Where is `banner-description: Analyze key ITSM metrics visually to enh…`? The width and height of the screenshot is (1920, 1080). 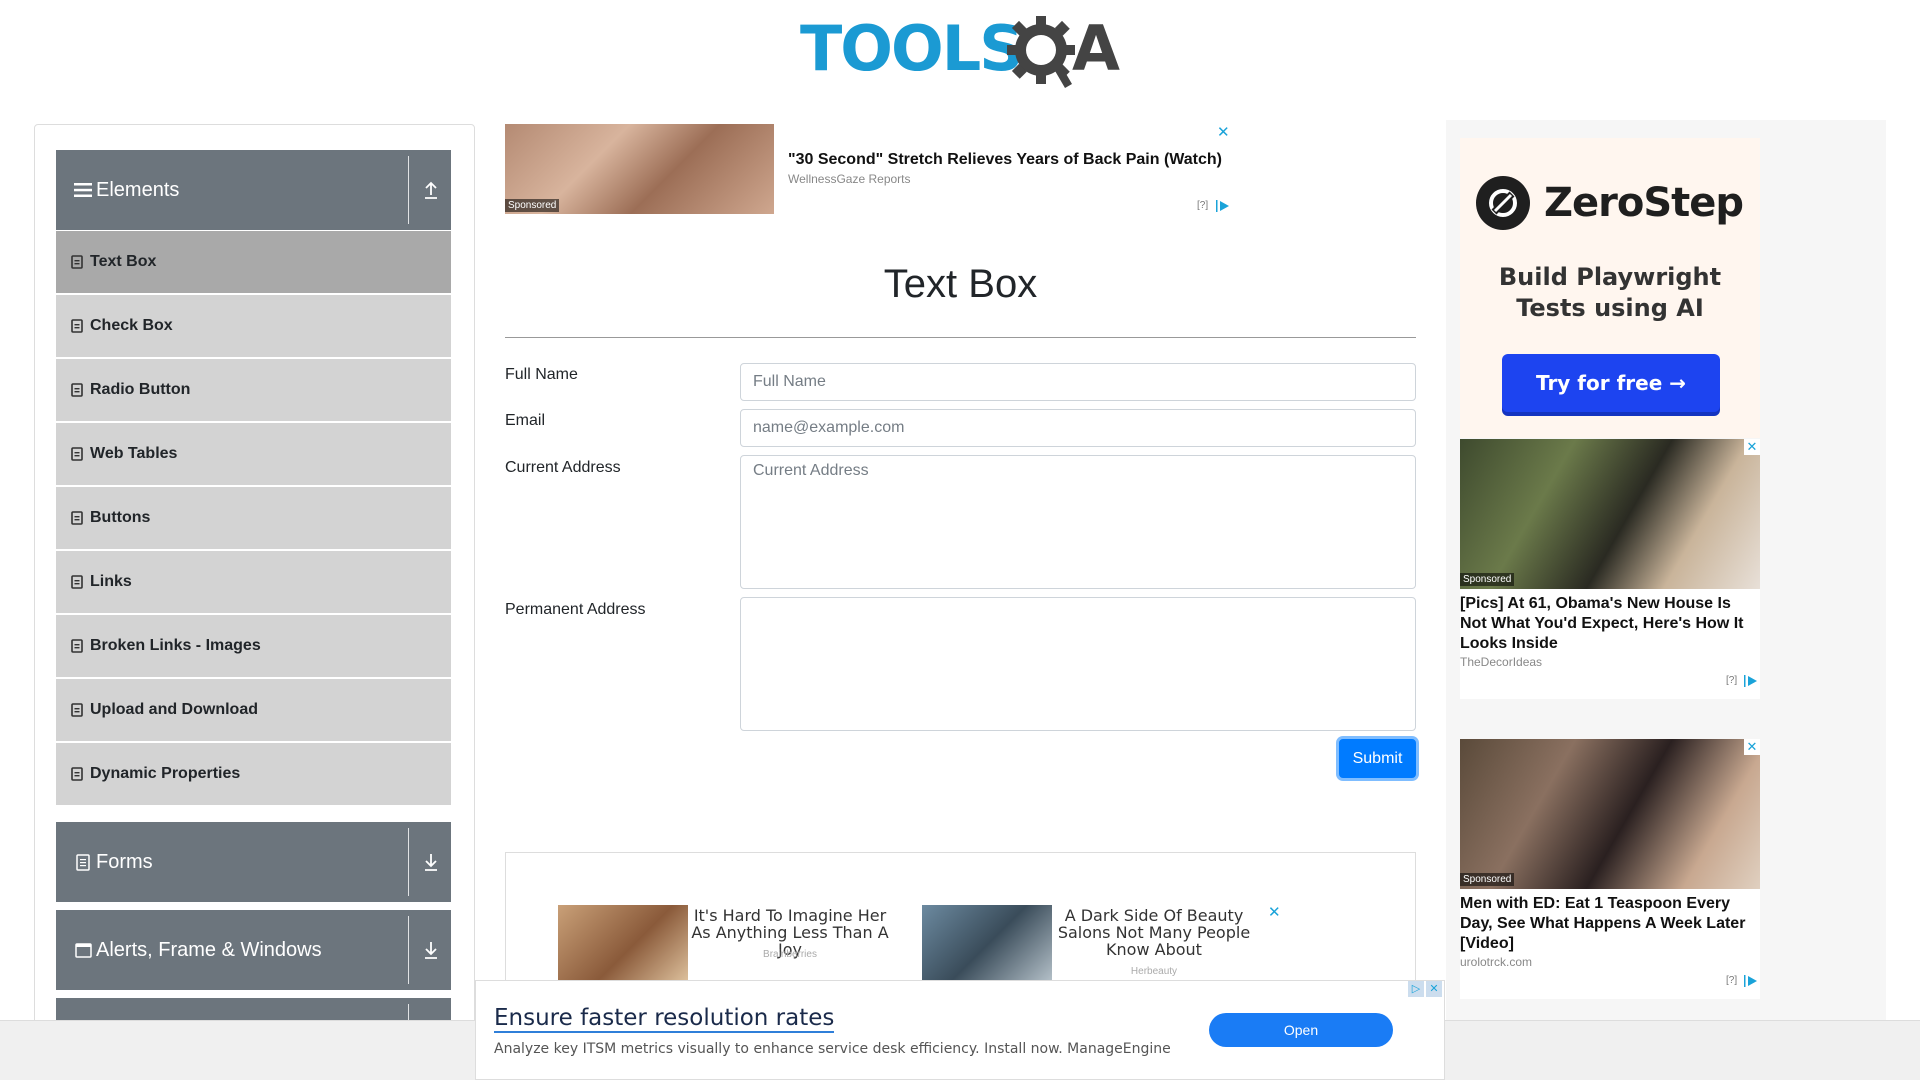 banner-description: Analyze key ITSM metrics visually to enh… is located at coordinates (832, 1049).